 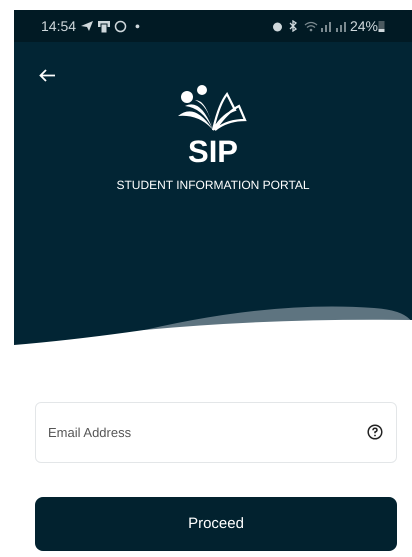 What do you see at coordinates (58, 26) in the screenshot?
I see `time: 14:54` at bounding box center [58, 26].